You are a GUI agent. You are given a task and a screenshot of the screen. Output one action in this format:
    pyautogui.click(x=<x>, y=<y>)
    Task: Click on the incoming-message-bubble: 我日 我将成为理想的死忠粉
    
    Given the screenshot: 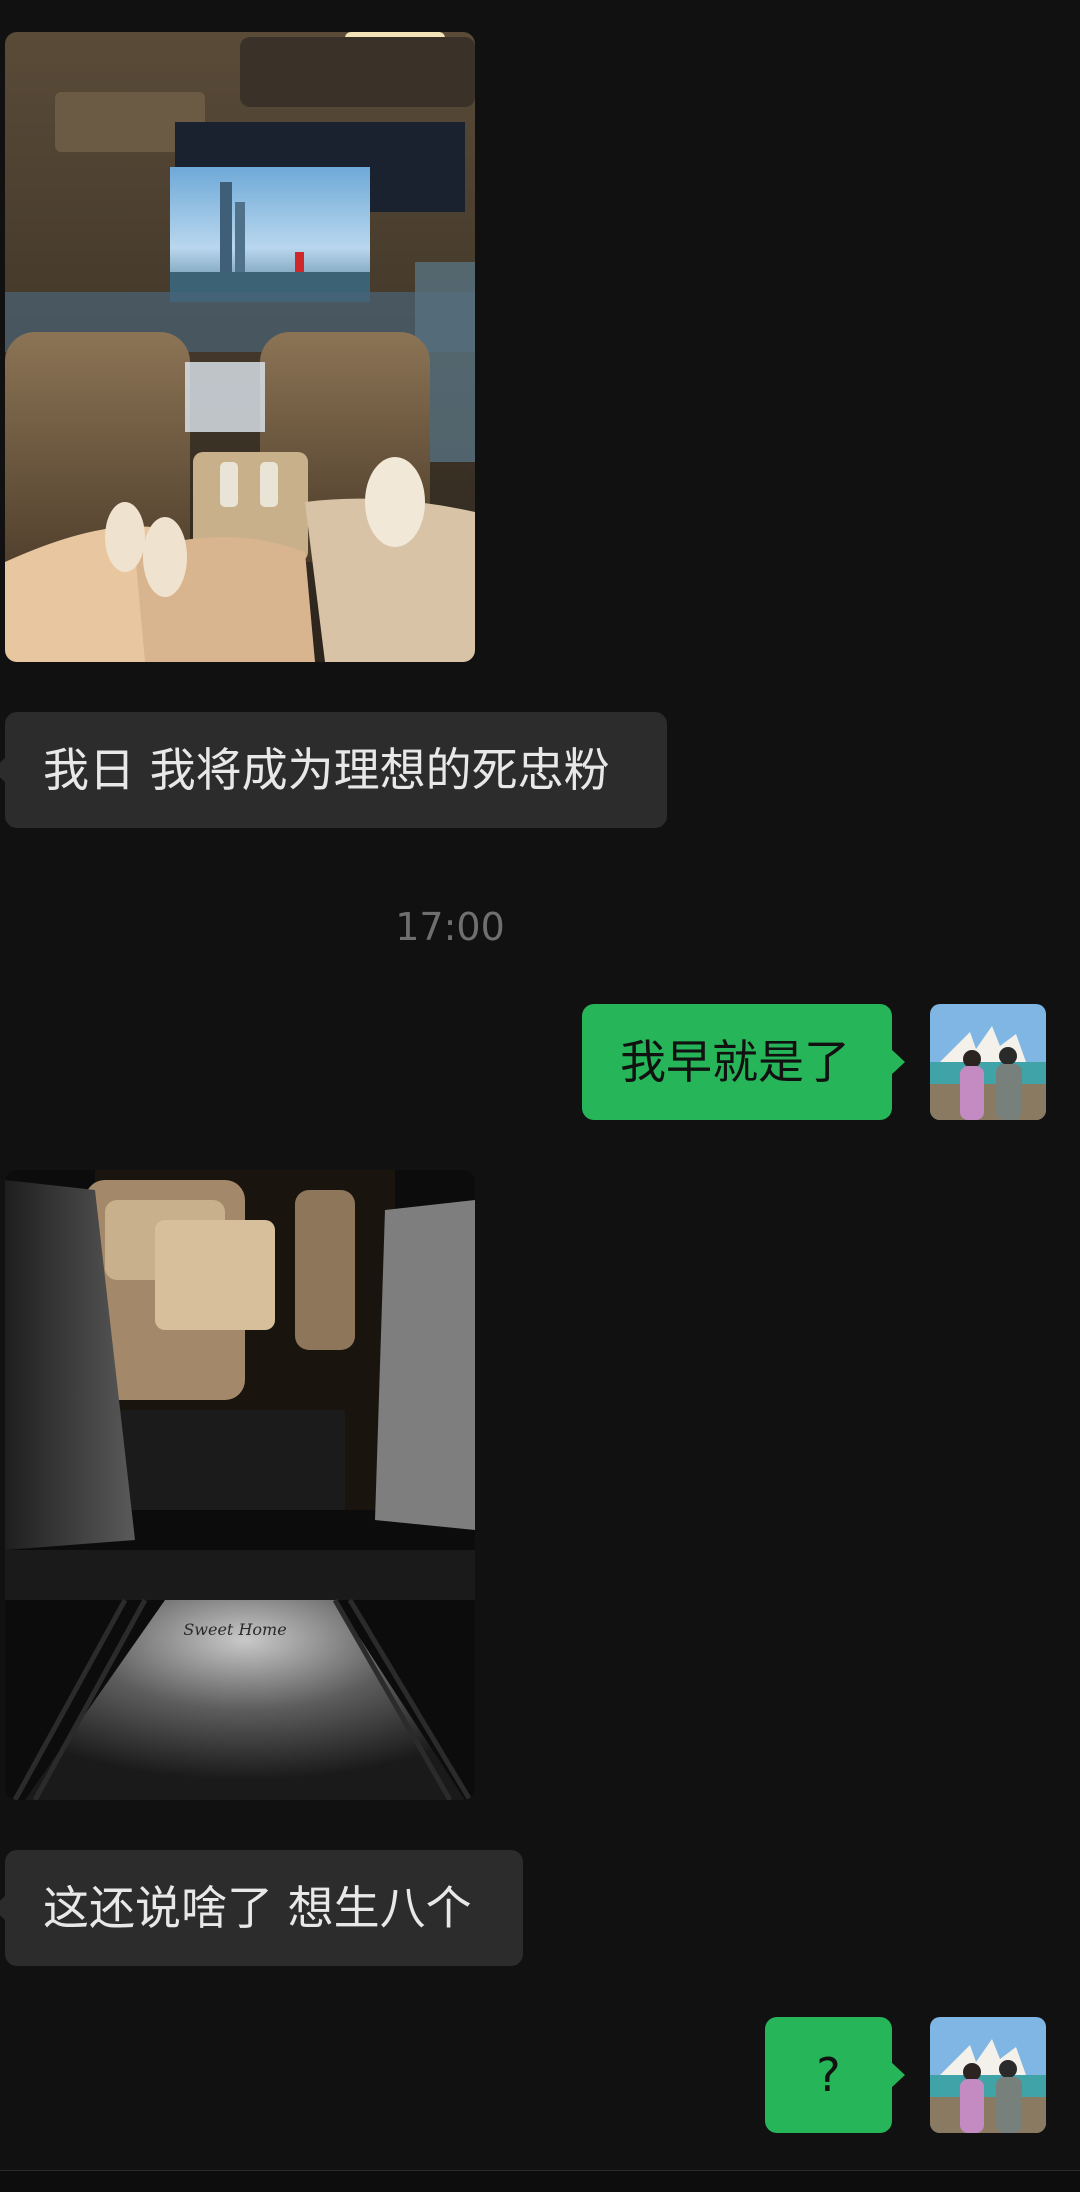 What is the action you would take?
    pyautogui.click(x=333, y=770)
    